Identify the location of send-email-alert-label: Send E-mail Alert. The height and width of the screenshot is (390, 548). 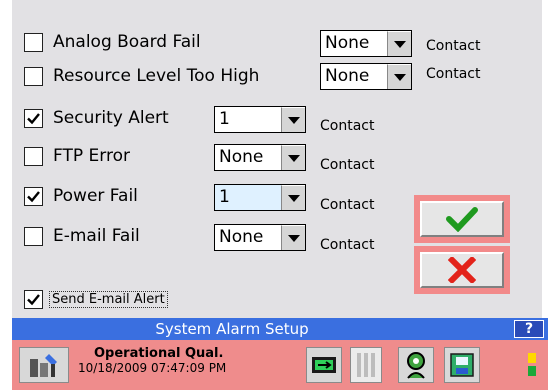
(108, 299).